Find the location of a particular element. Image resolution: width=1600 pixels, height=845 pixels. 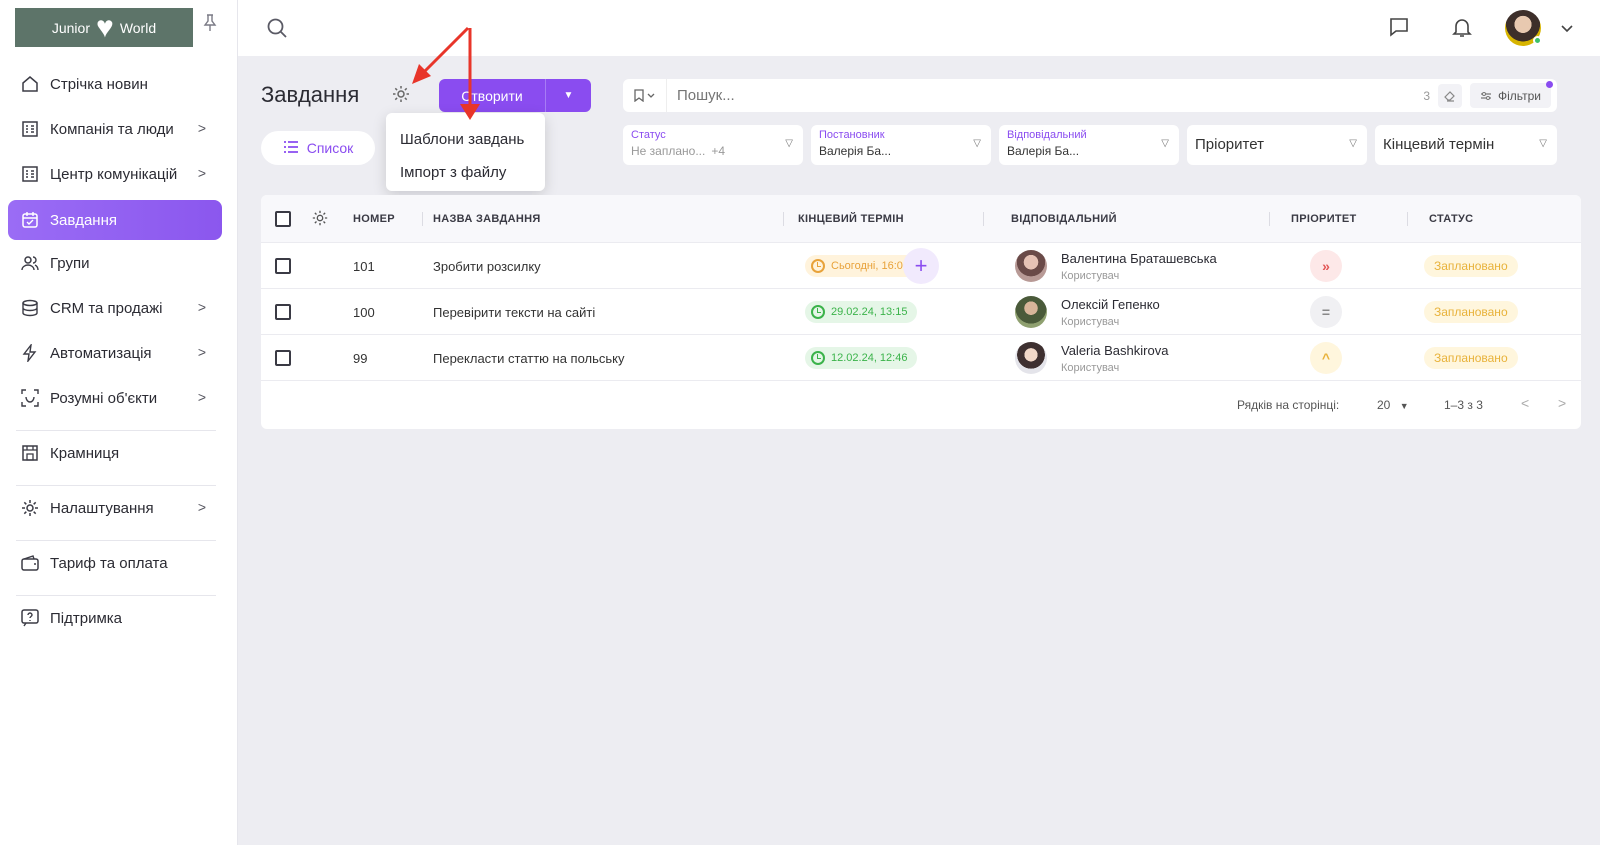

filters-label: Фільтри is located at coordinates (1519, 95).